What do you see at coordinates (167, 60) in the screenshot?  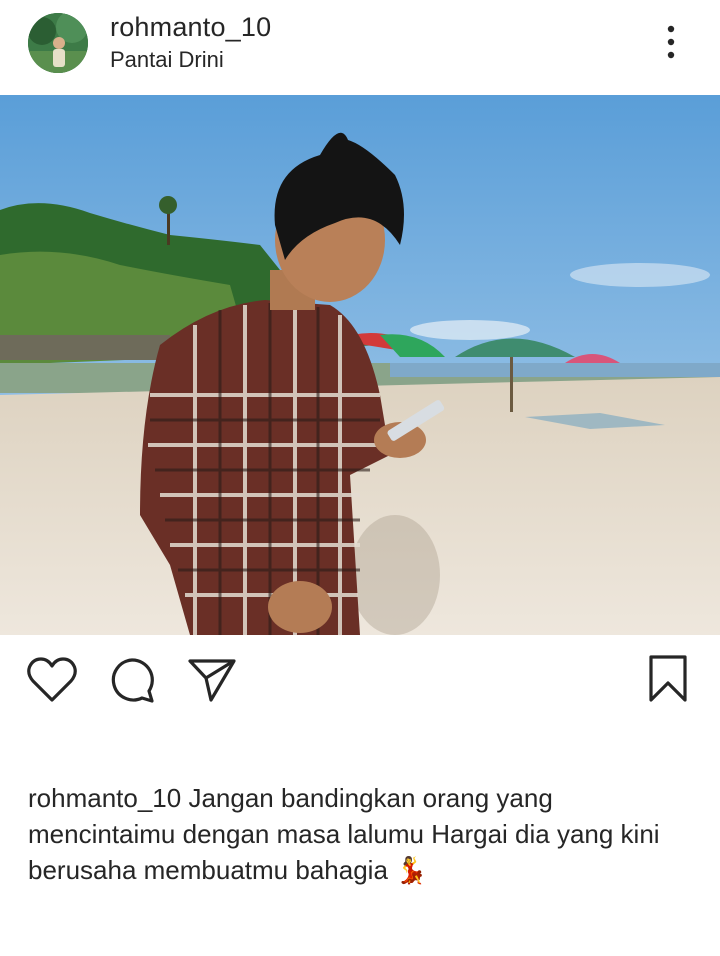 I see `post-location: Pantai Drini` at bounding box center [167, 60].